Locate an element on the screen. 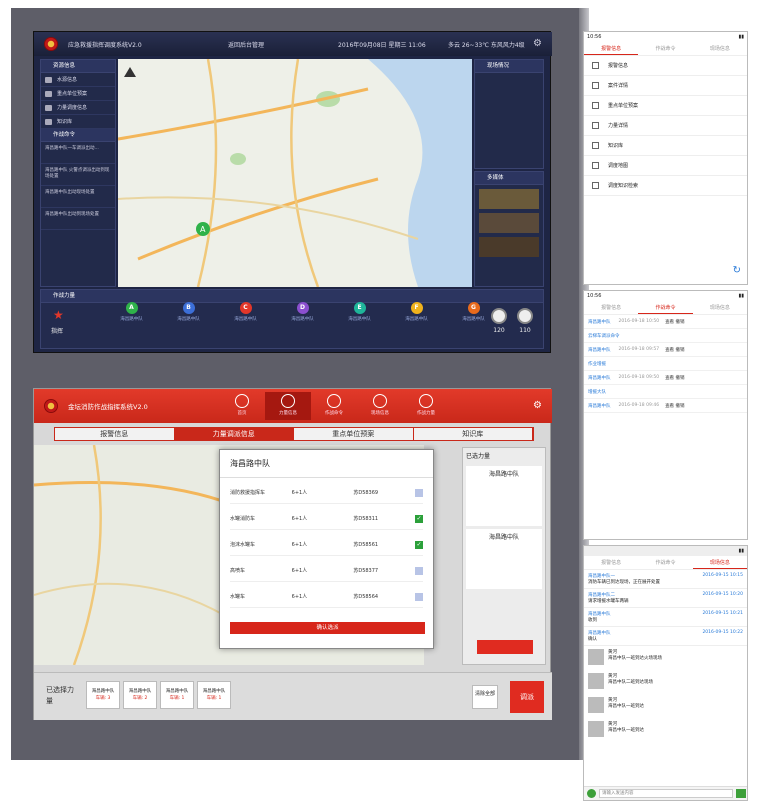 This screenshot has width=761, height=801. dispatch-button: 调派 is located at coordinates (527, 697).